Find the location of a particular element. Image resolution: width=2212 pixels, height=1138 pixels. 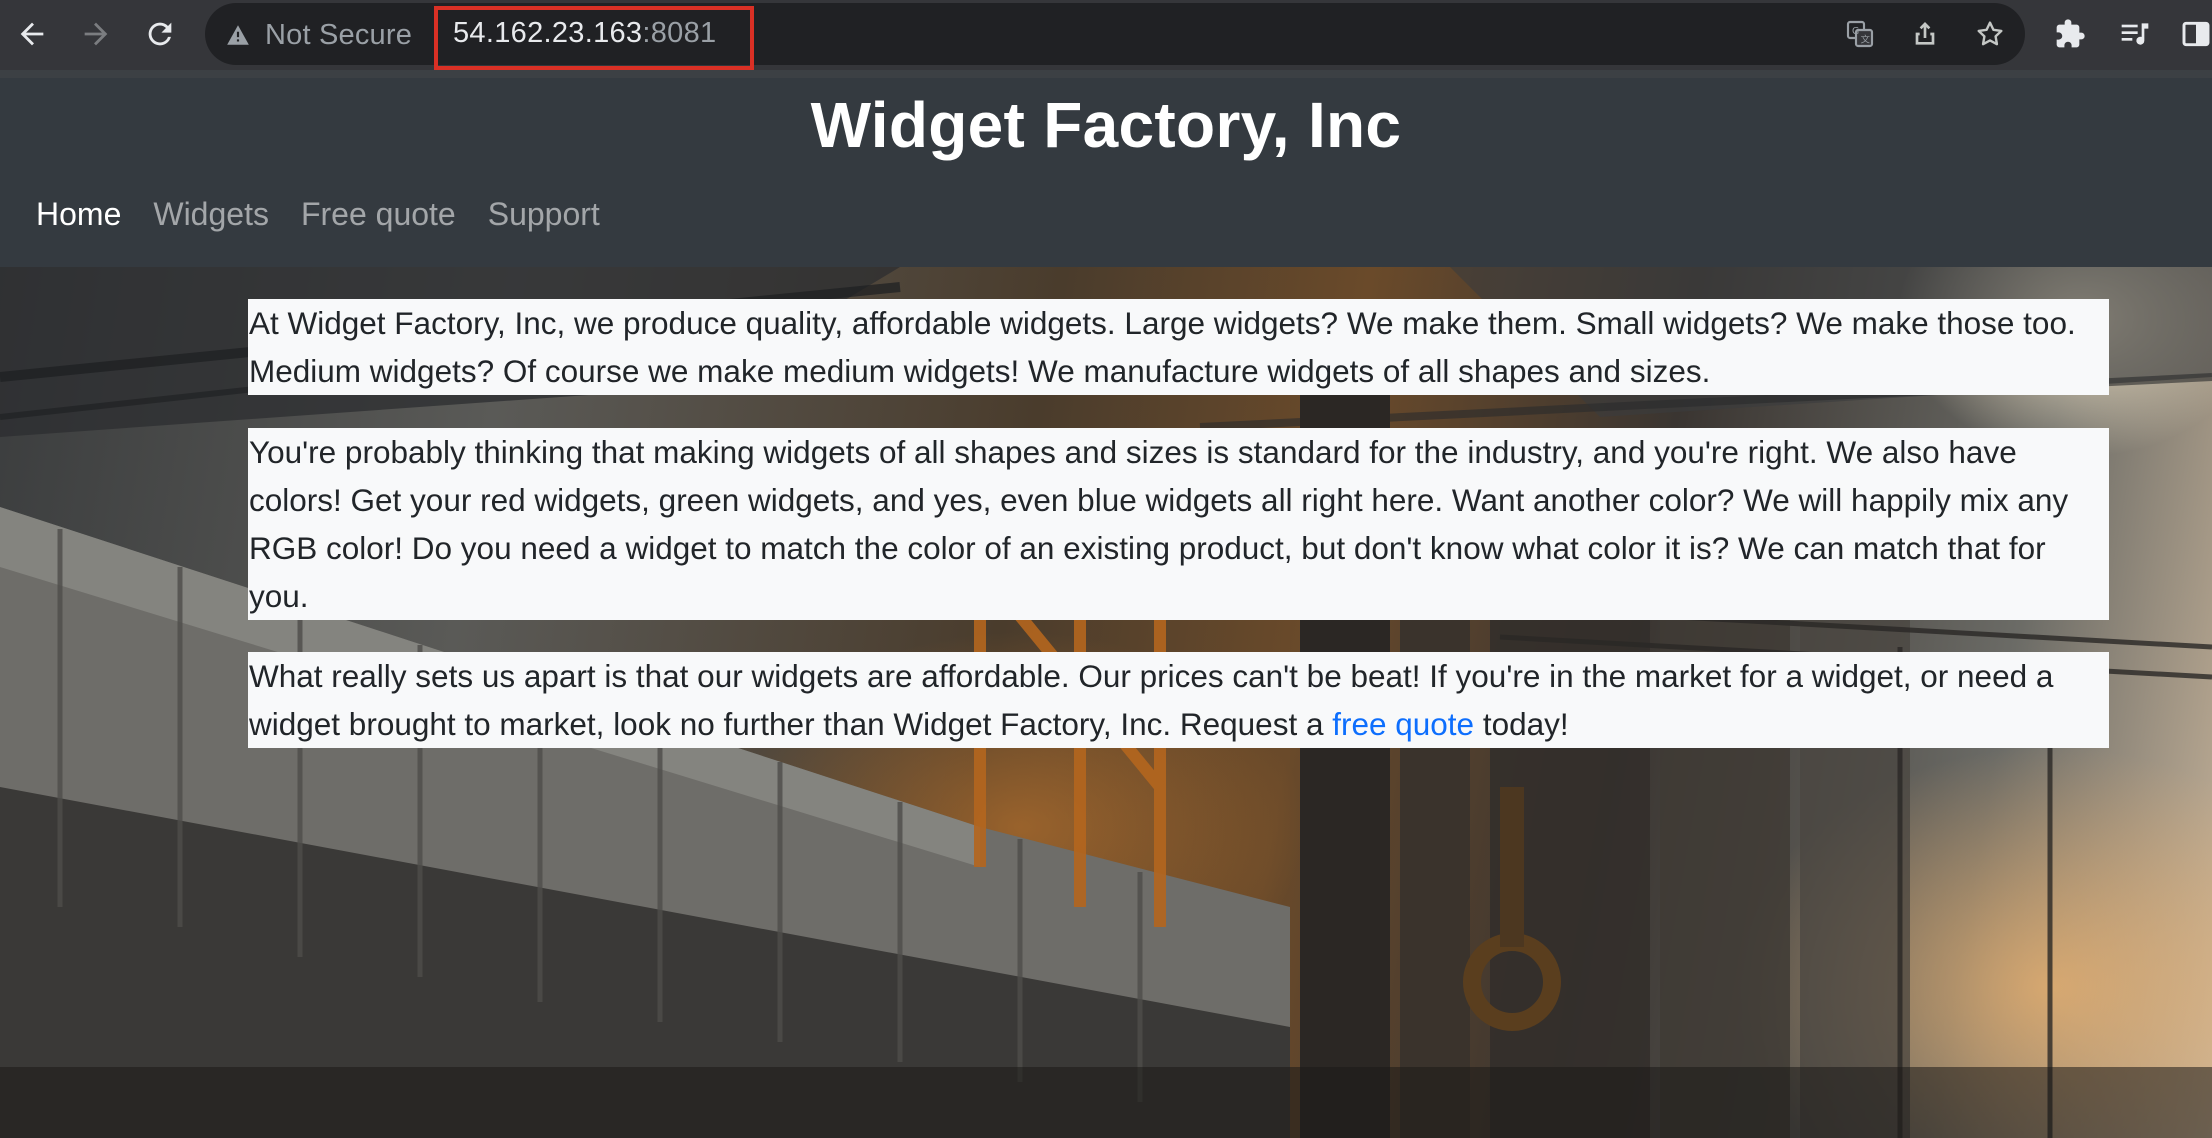

site-nav: Home Widgets Free quote Support is located at coordinates (318, 214).